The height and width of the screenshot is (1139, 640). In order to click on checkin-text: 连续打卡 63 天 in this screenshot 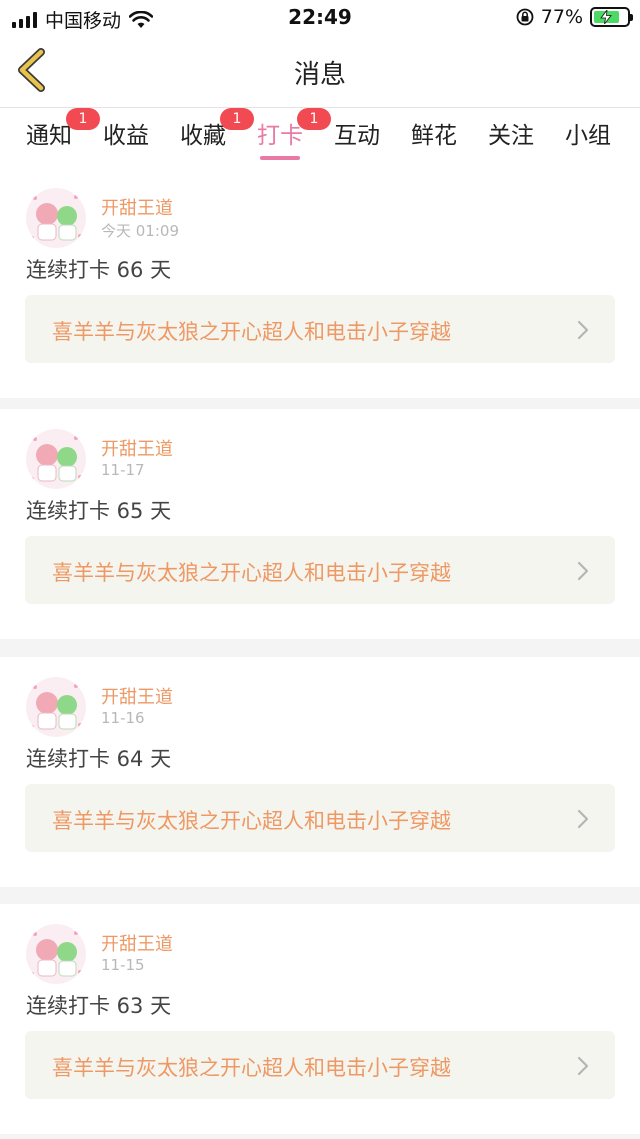, I will do `click(99, 1006)`.